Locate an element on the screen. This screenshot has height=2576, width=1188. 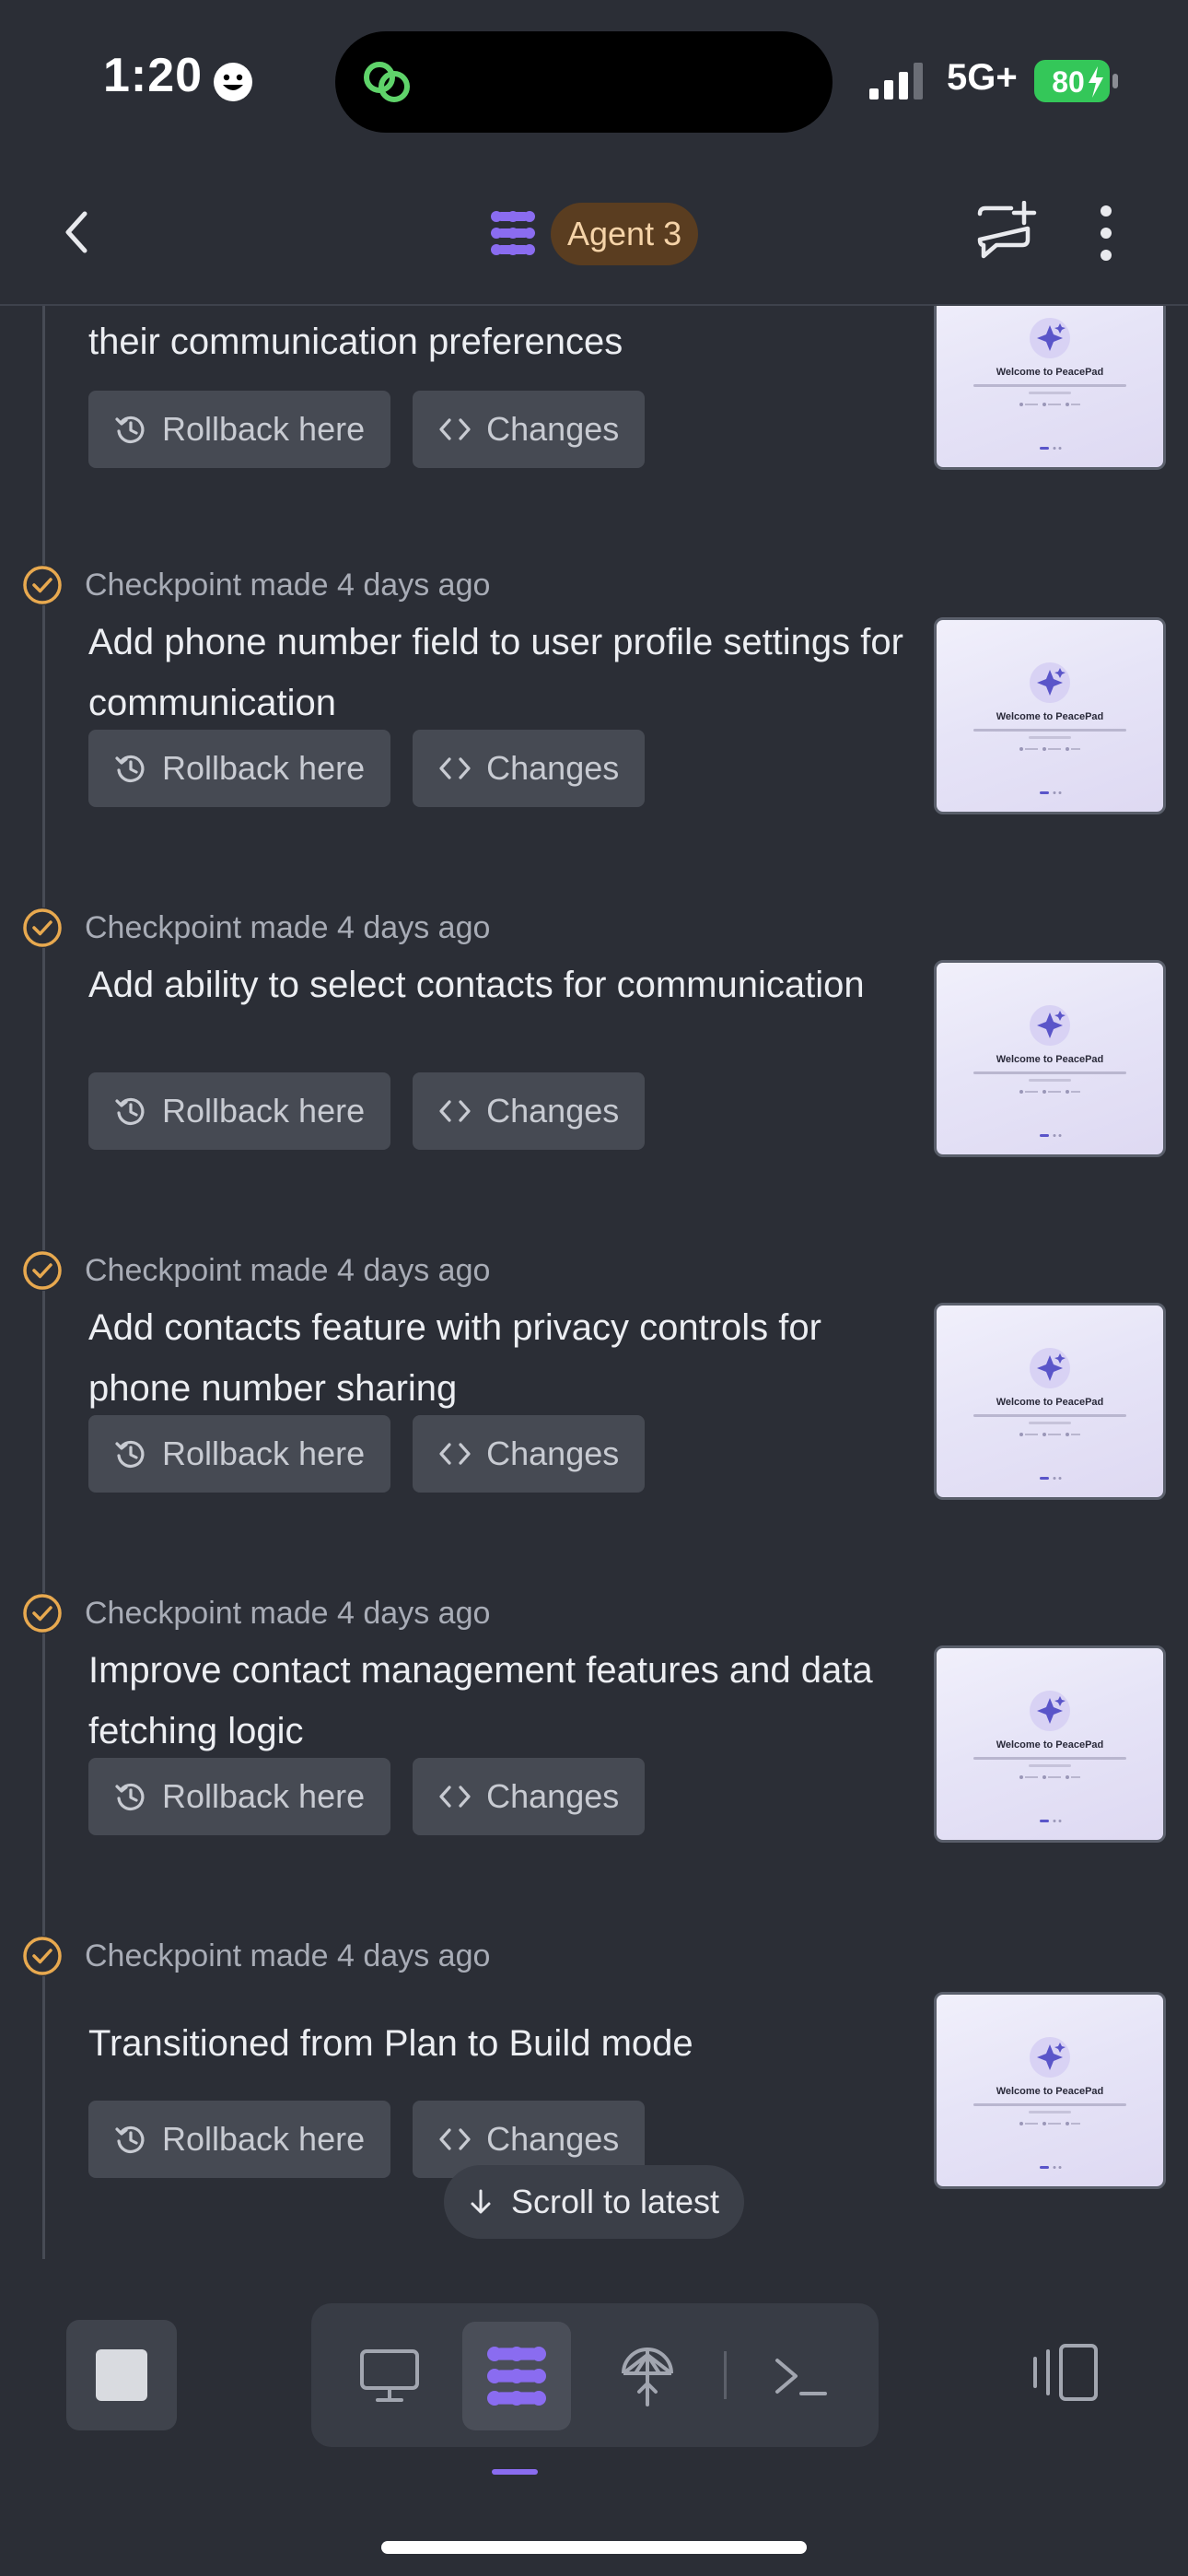
active-tab-indicator is located at coordinates (515, 2472).